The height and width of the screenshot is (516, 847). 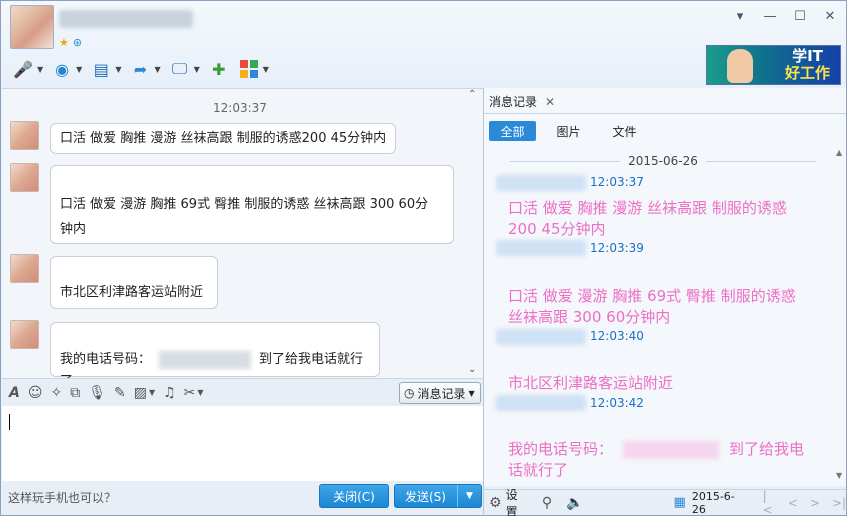 What do you see at coordinates (249, 69) in the screenshot?
I see `apps-icon` at bounding box center [249, 69].